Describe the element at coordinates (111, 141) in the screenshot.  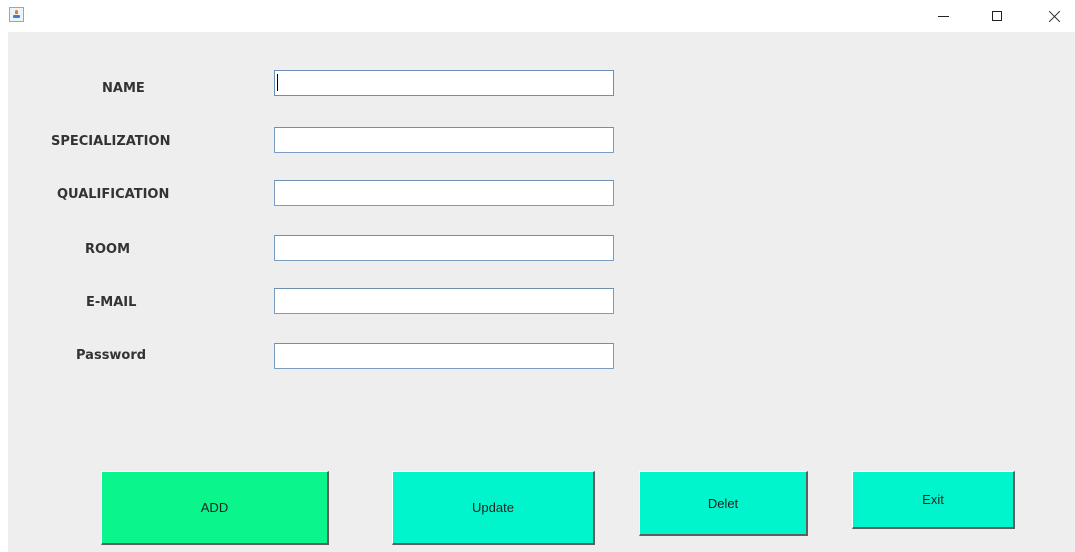
I see `specialization-label: SPECIALIZATION` at that location.